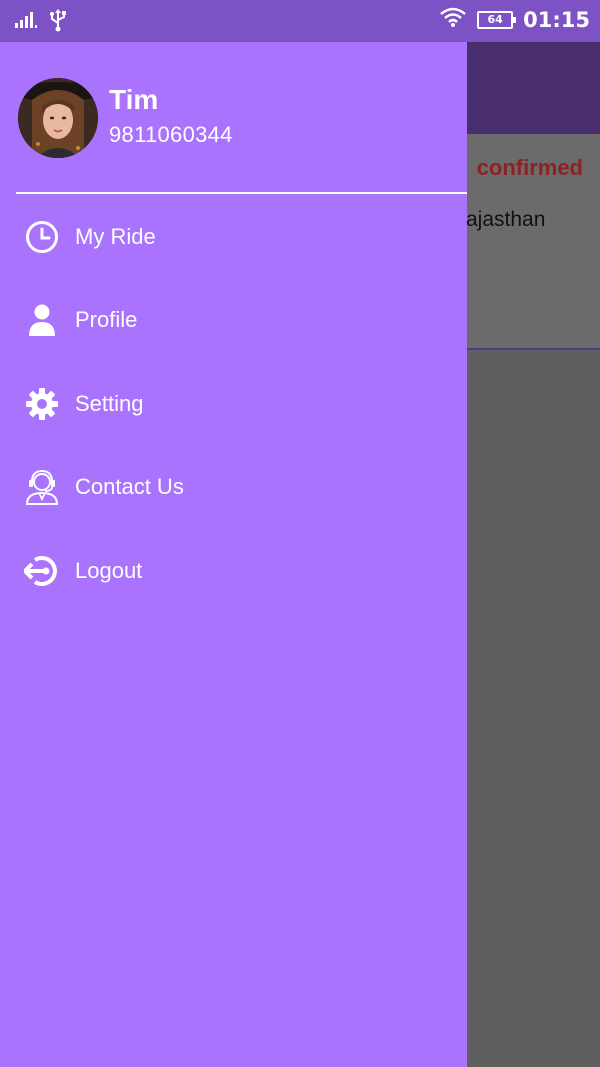 This screenshot has height=1067, width=600. What do you see at coordinates (556, 19) in the screenshot?
I see `status-time: 01:15` at bounding box center [556, 19].